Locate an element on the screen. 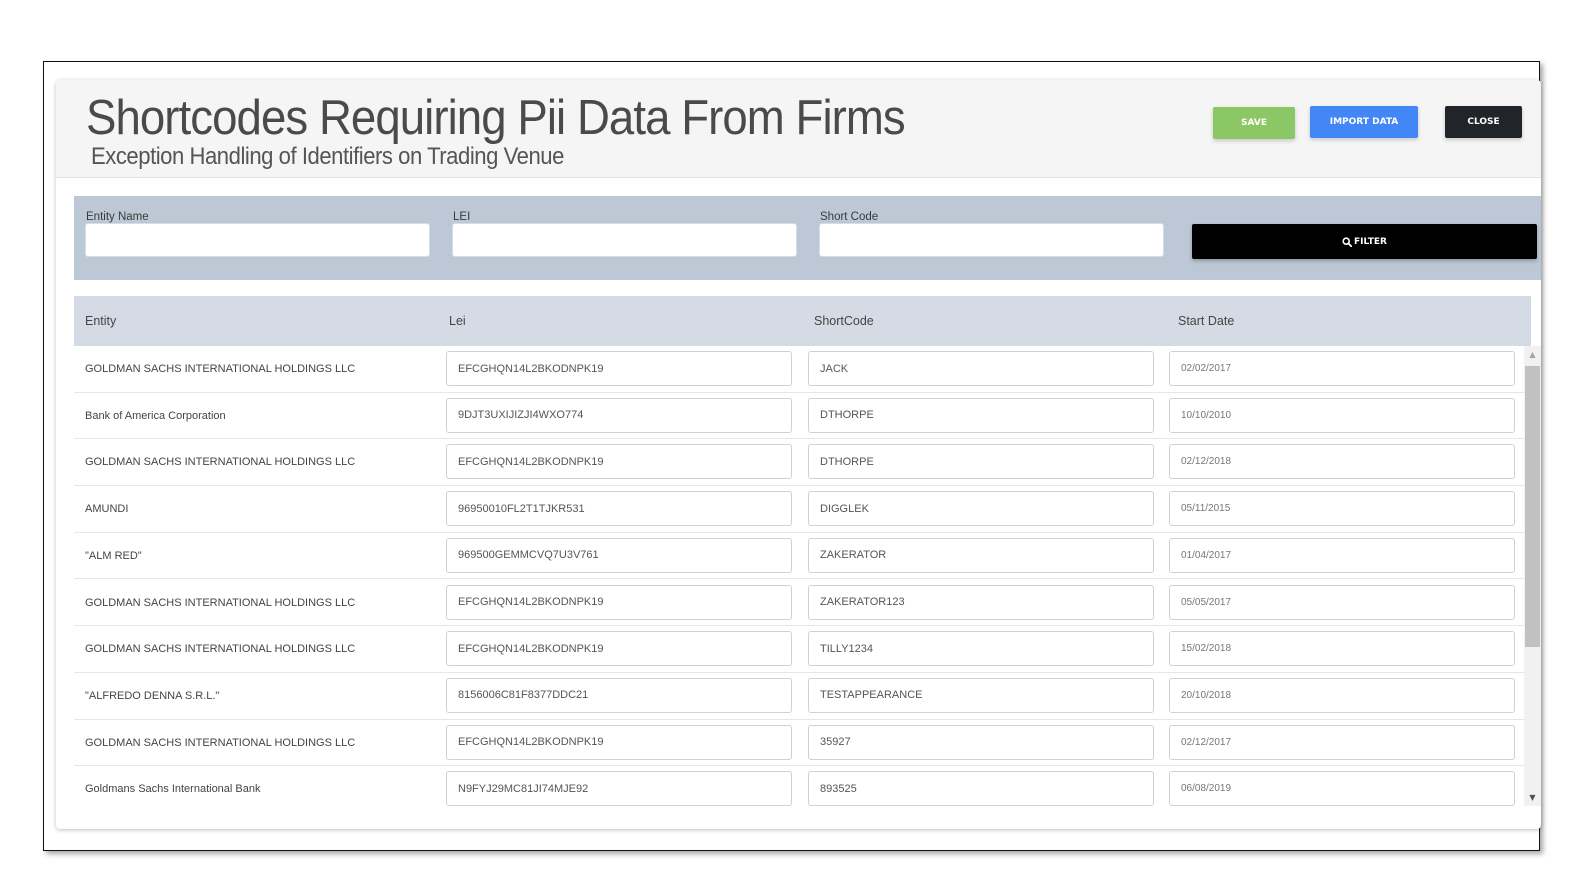  entity-cell: AMUNDI is located at coordinates (107, 509).